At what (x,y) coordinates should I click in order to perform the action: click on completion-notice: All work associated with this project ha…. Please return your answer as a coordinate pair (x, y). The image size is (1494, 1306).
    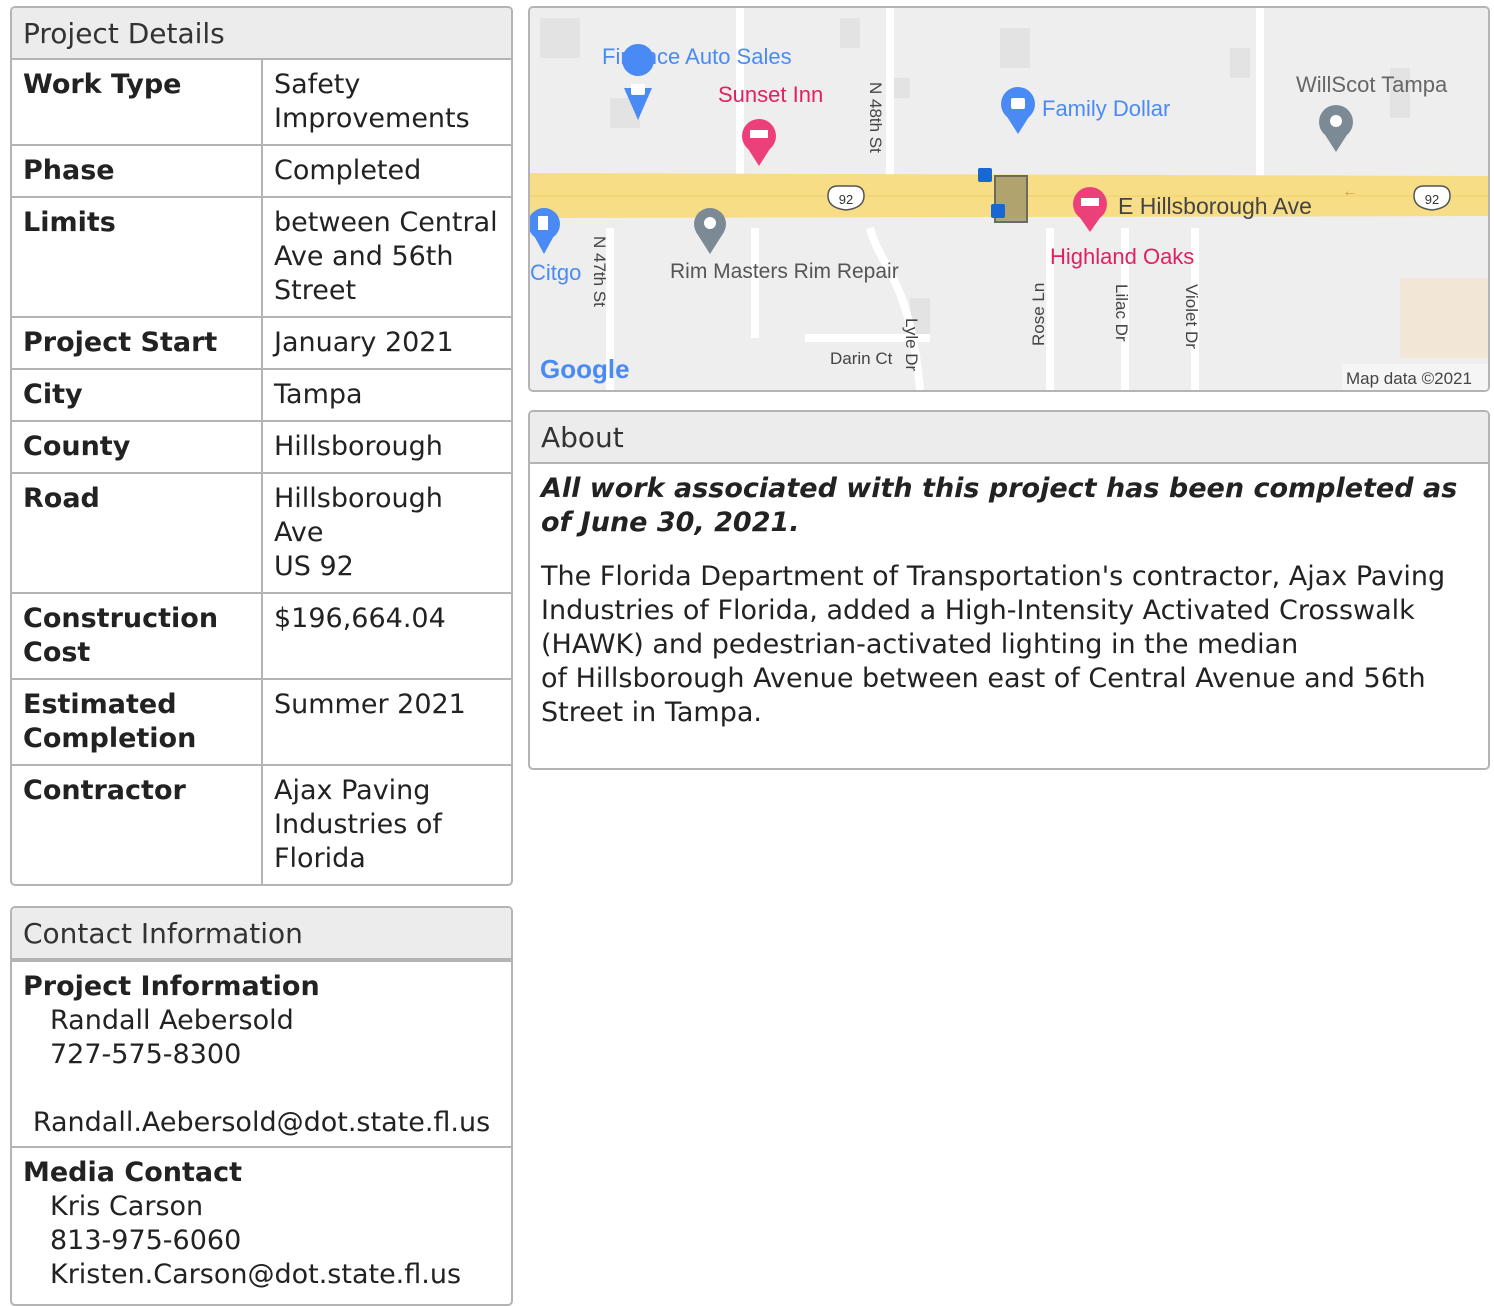
    Looking at the image, I should click on (999, 505).